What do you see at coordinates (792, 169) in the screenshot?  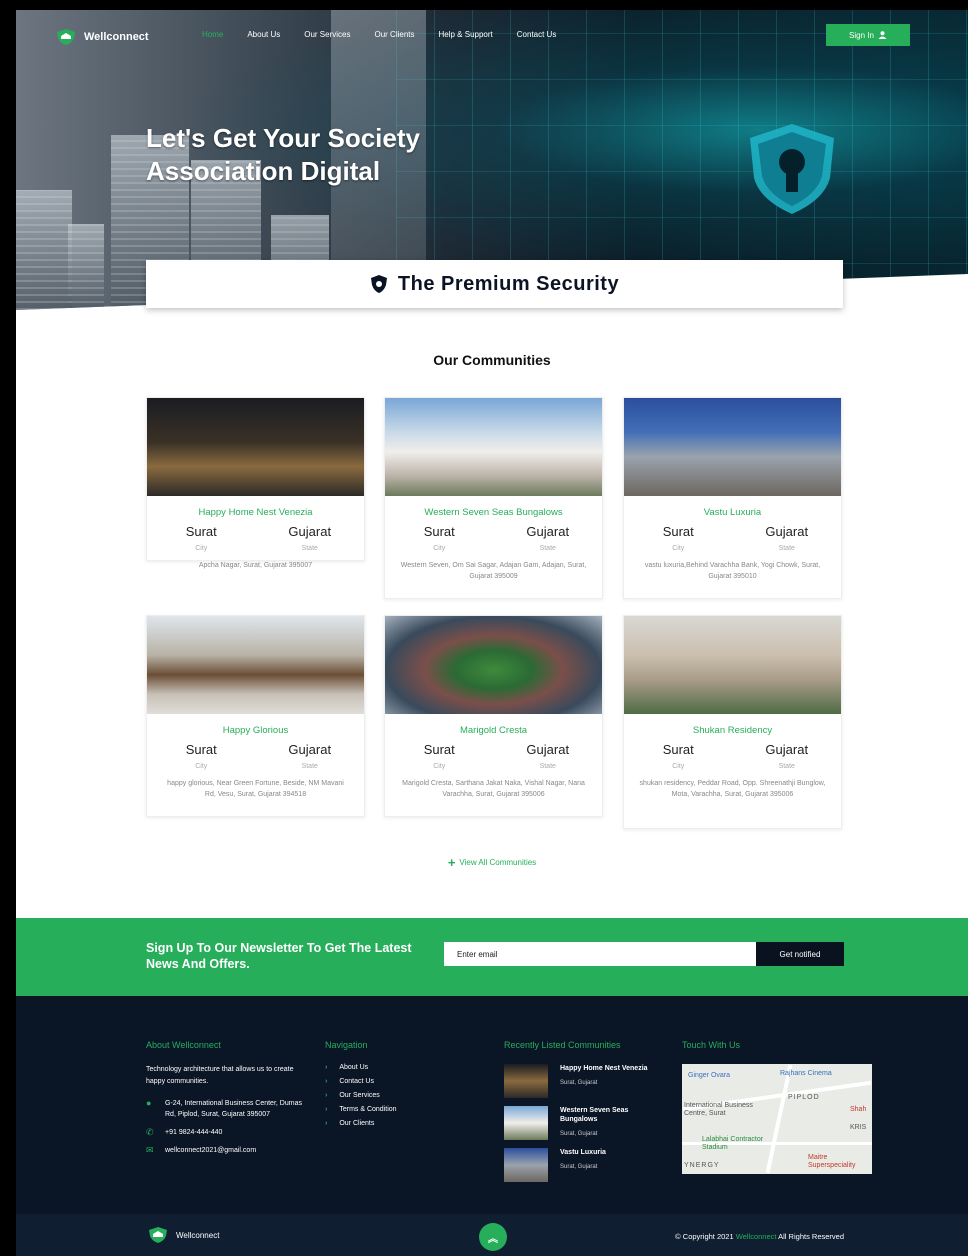 I see `shield-lock-icon` at bounding box center [792, 169].